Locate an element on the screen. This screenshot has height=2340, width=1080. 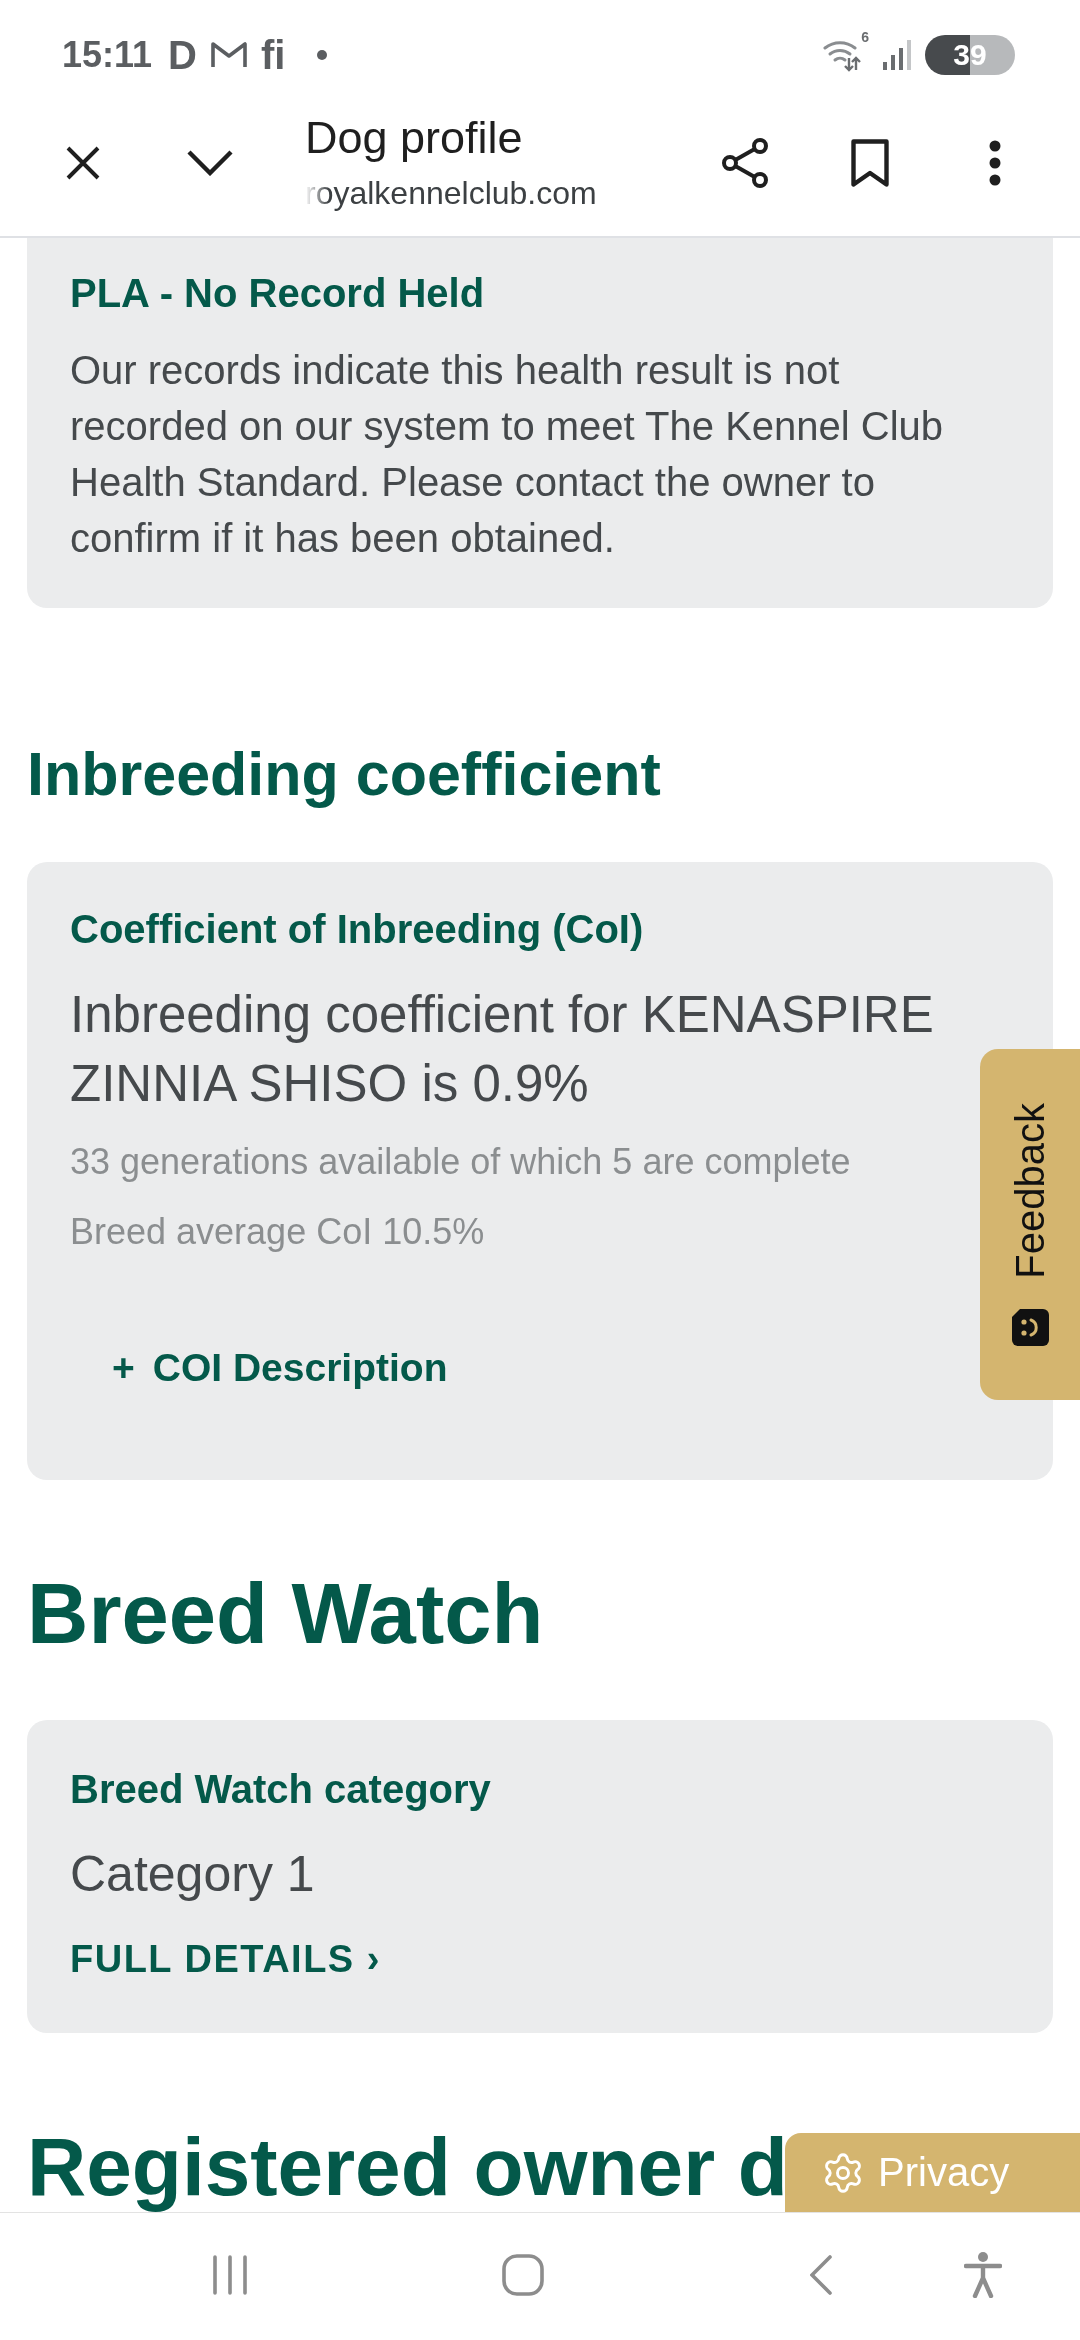
category-value: Category 1 is located at coordinates (192, 1874).